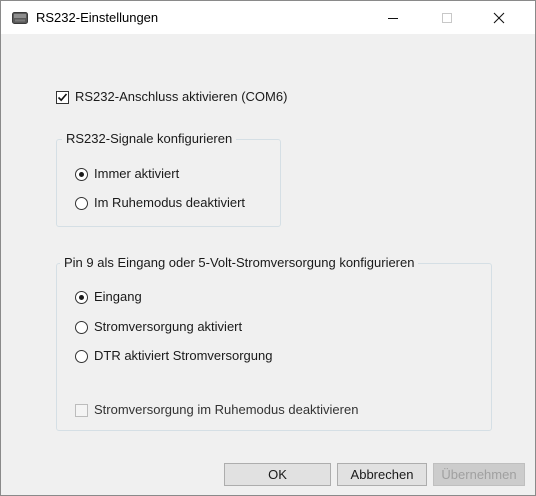  What do you see at coordinates (118, 296) in the screenshot?
I see `radio-input-label: Eingang` at bounding box center [118, 296].